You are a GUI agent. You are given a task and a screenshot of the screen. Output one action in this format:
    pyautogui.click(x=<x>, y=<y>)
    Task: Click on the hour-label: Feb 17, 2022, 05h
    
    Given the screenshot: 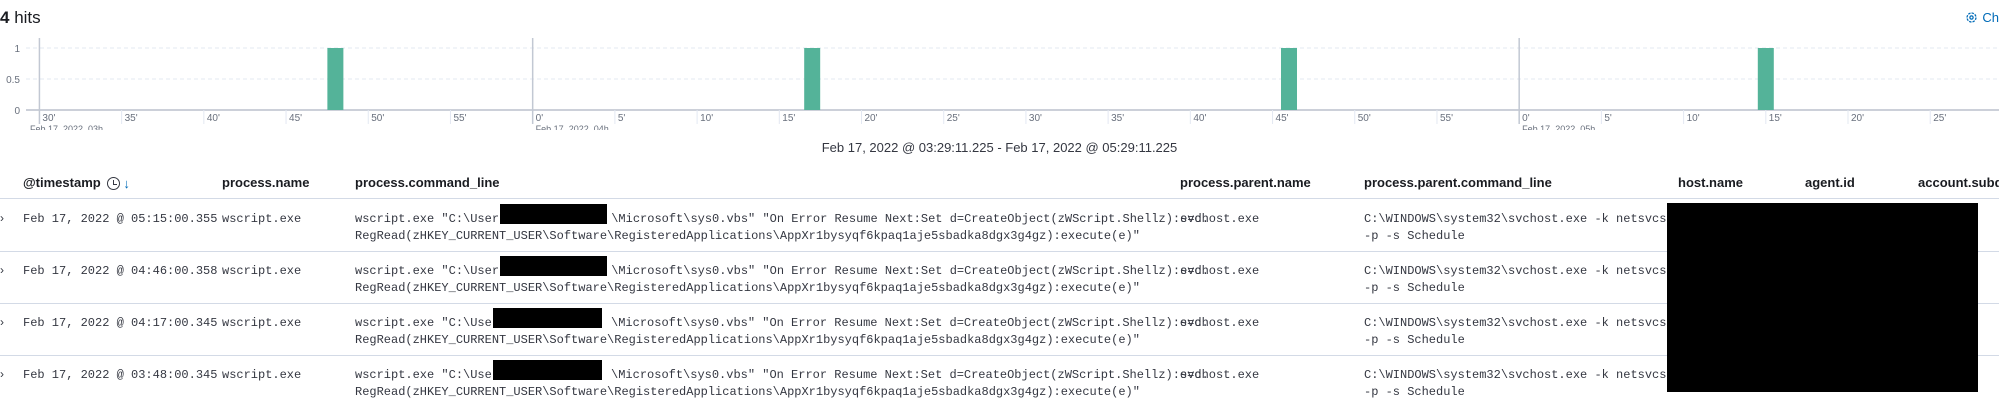 What is the action you would take?
    pyautogui.click(x=1558, y=127)
    